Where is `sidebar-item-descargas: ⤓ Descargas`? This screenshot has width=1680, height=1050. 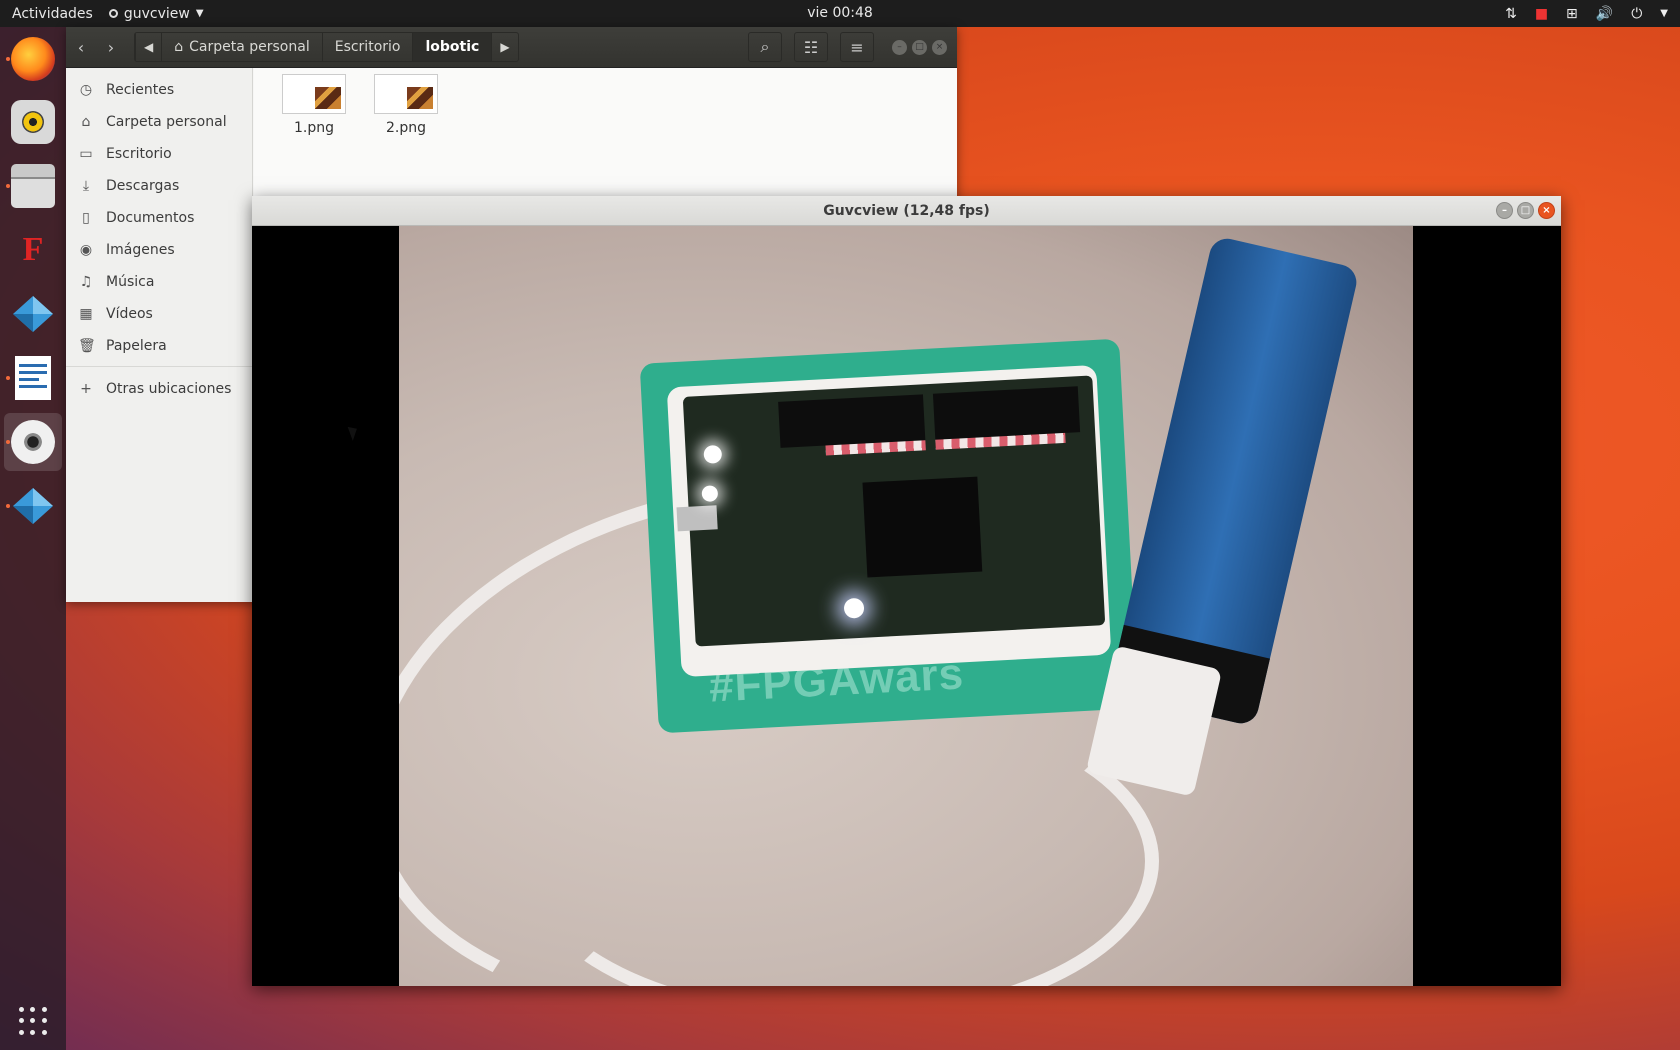 sidebar-item-descargas: ⤓ Descargas is located at coordinates (159, 186).